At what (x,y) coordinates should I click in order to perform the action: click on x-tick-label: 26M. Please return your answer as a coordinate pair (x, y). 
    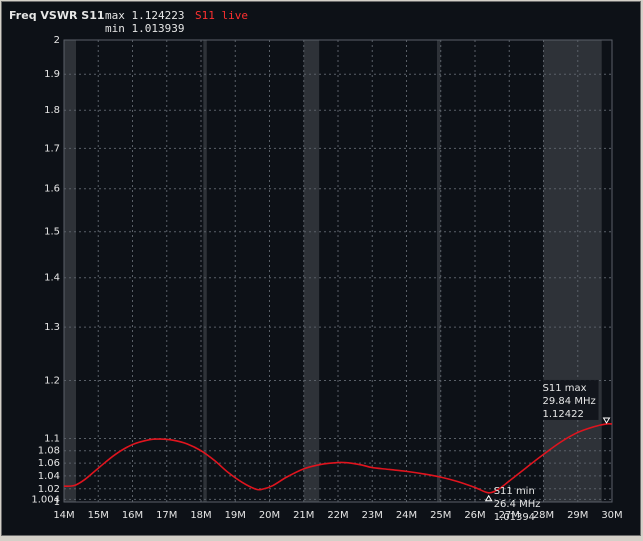
    Looking at the image, I should click on (474, 515).